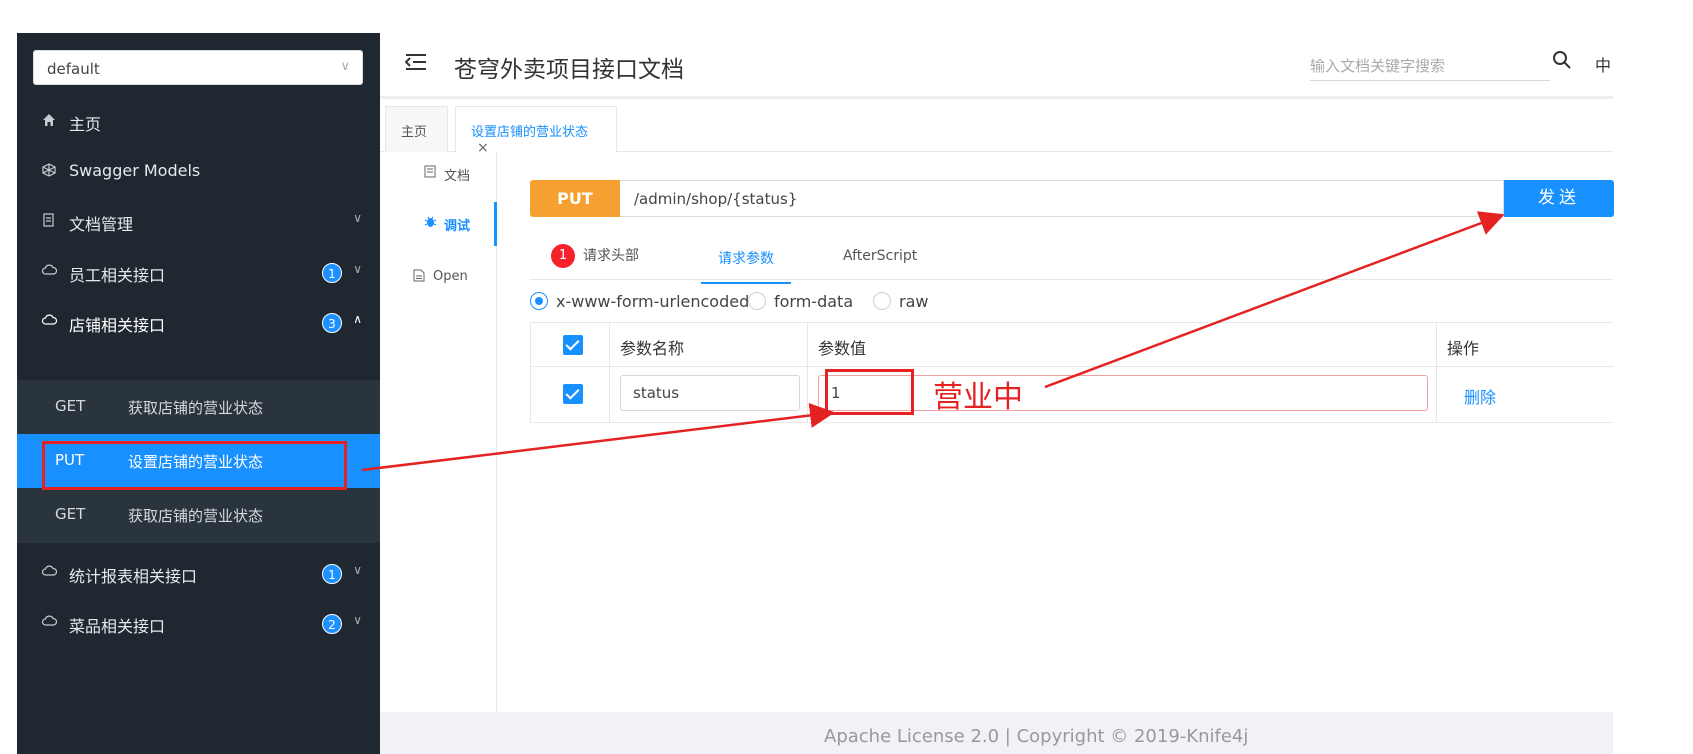  What do you see at coordinates (996, 129) in the screenshot?
I see `doc-tabs: 主页 设置店铺的营业状态×` at bounding box center [996, 129].